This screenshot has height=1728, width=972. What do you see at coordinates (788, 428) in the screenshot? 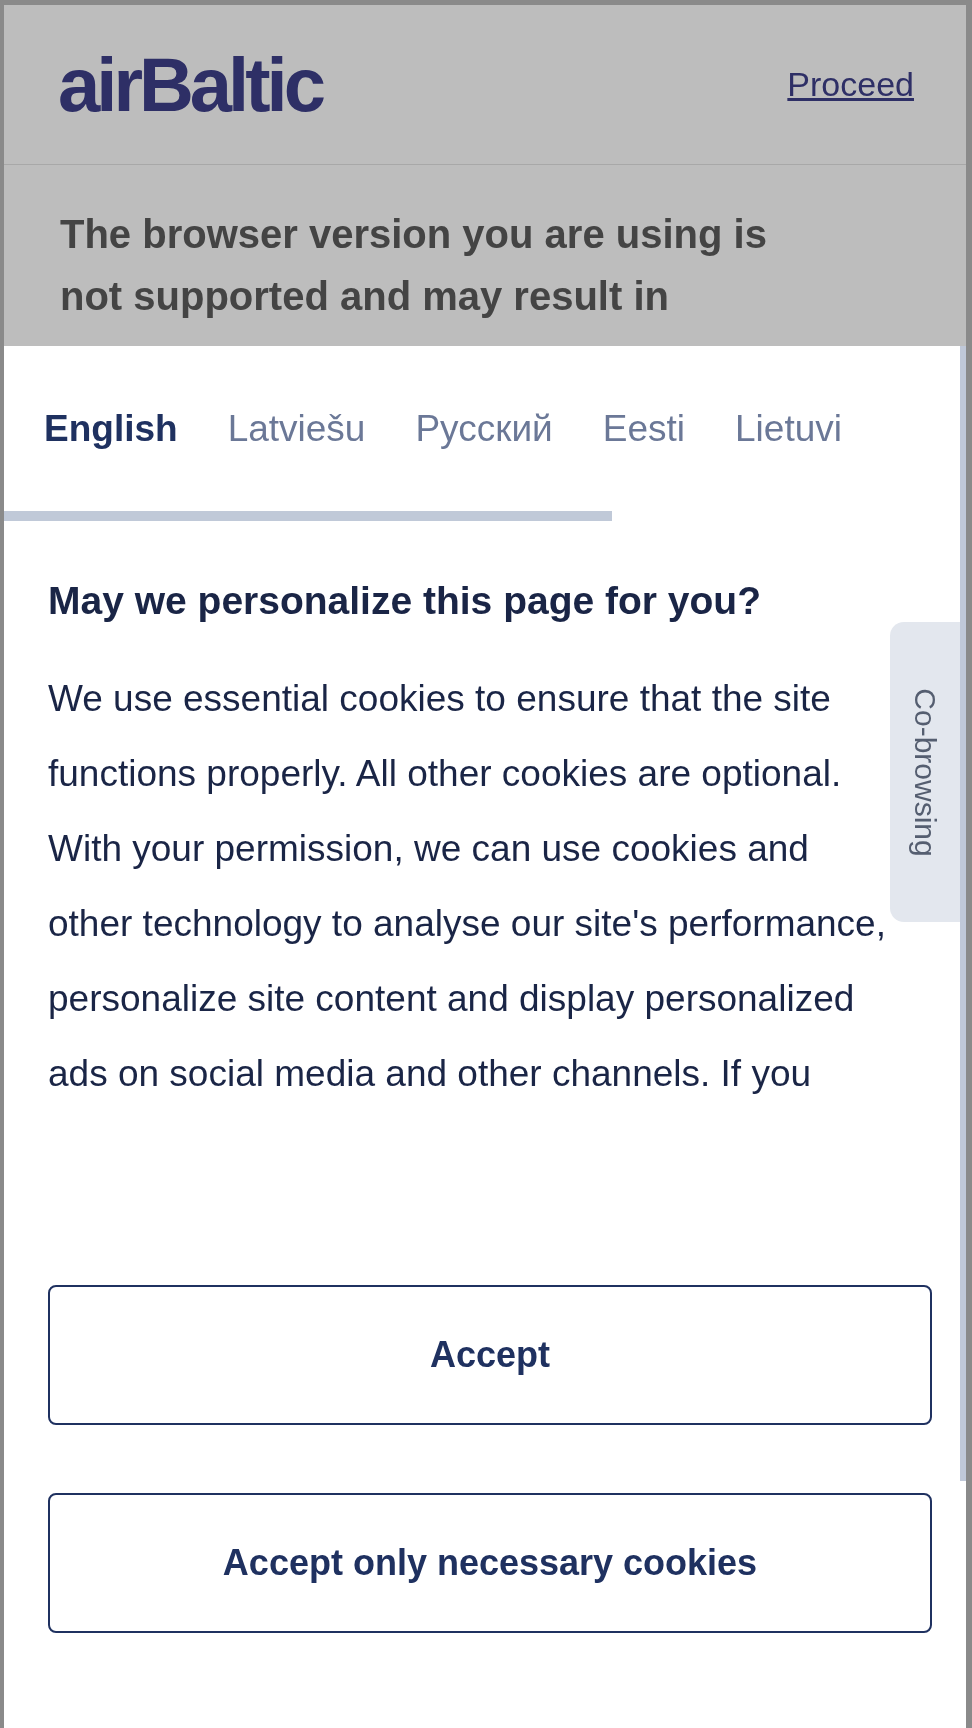
I see `language-tab: Lietuvi` at bounding box center [788, 428].